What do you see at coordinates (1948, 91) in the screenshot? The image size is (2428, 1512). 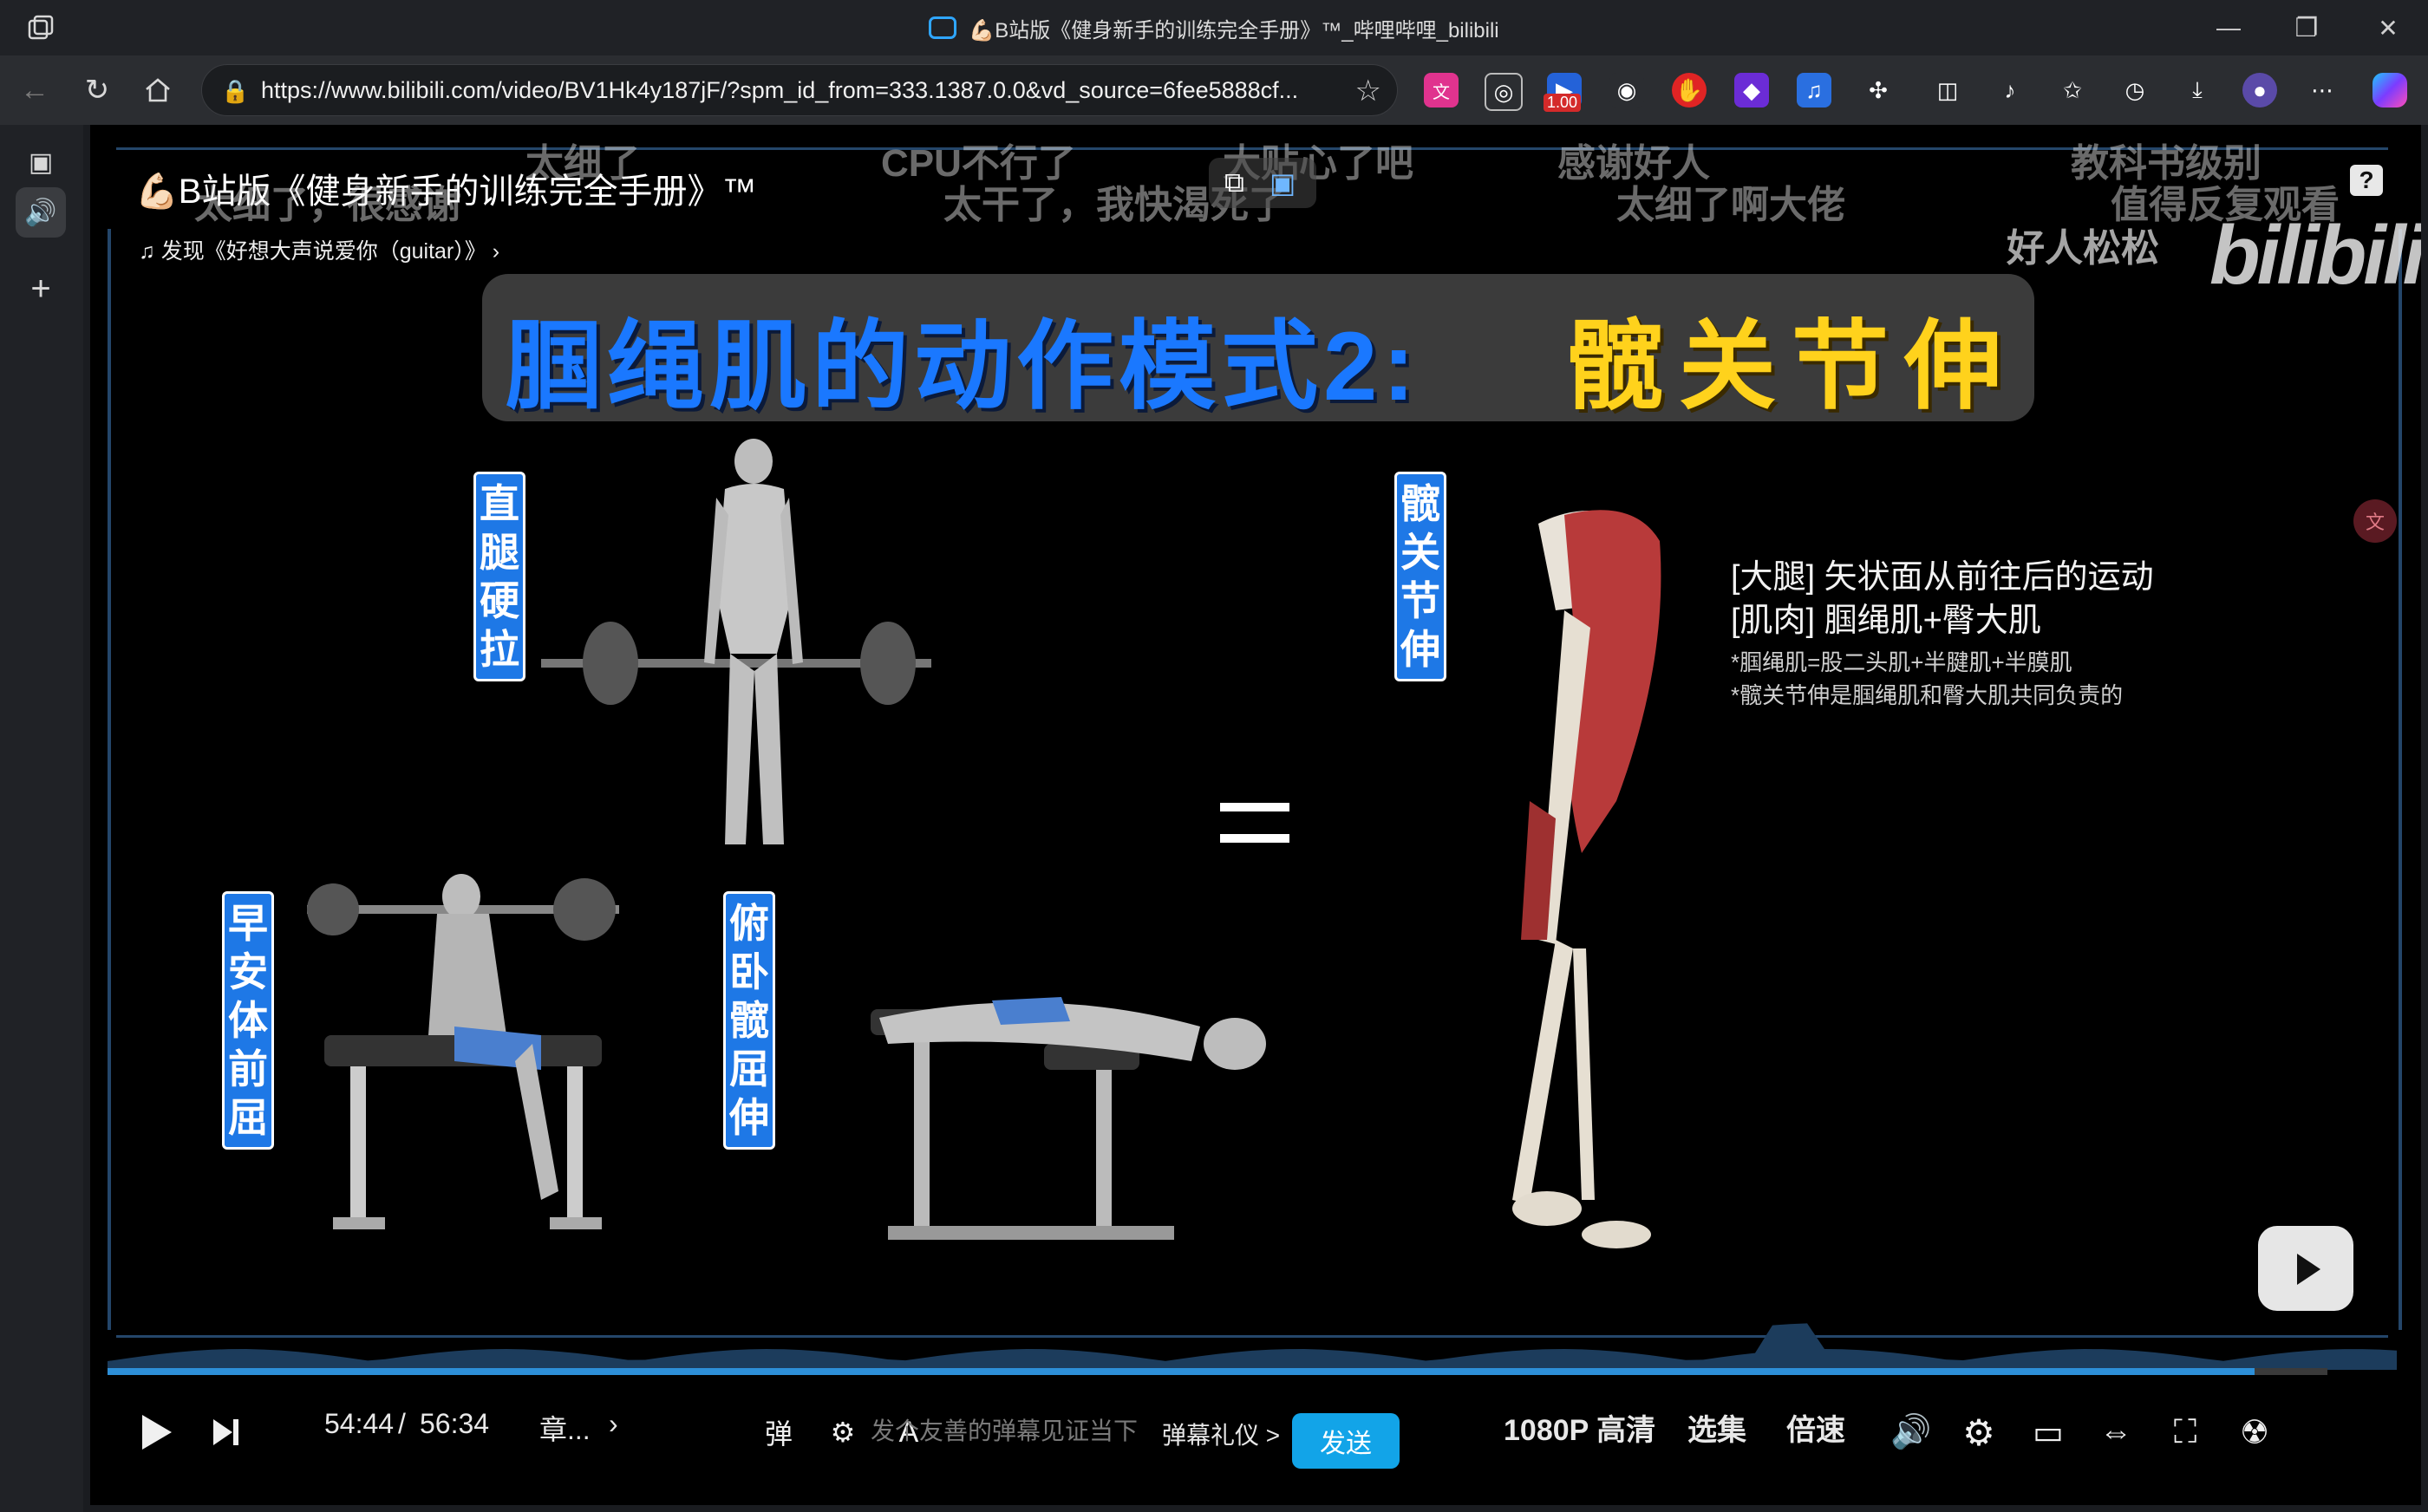 I see `split-screen-icon: ◫` at bounding box center [1948, 91].